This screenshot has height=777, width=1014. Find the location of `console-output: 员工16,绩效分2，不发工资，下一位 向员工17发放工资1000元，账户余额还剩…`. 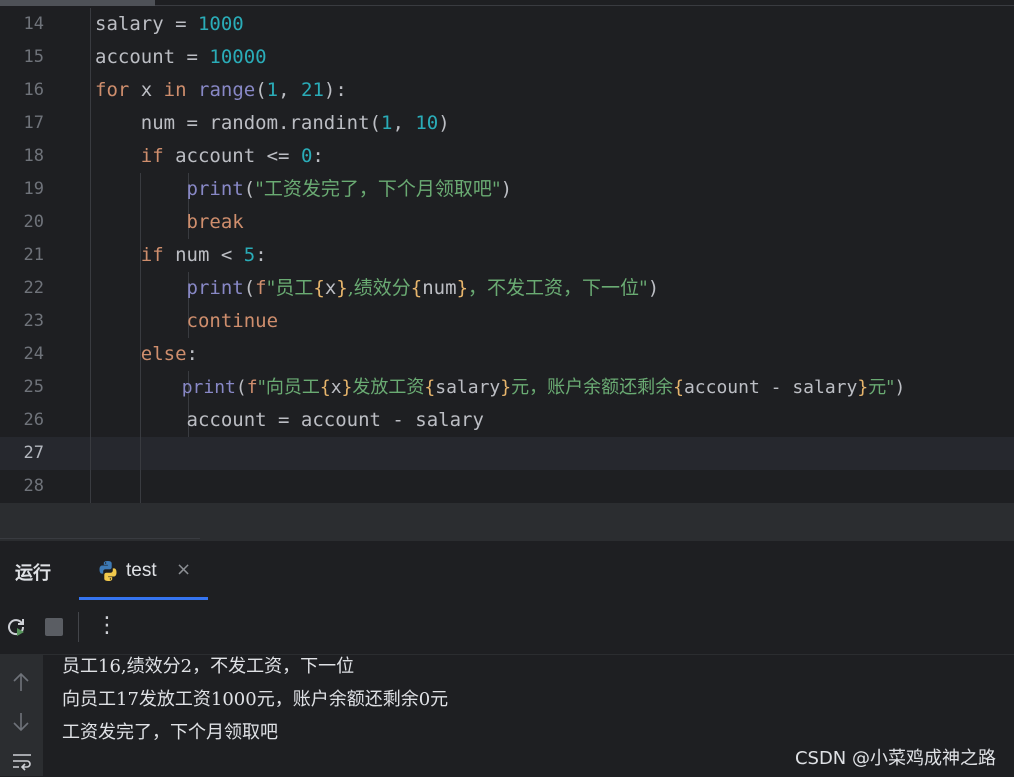

console-output: 员工16,绩效分2，不发工资，下一位 向员工17发放工资1000元，账户余额还剩… is located at coordinates (538, 704).